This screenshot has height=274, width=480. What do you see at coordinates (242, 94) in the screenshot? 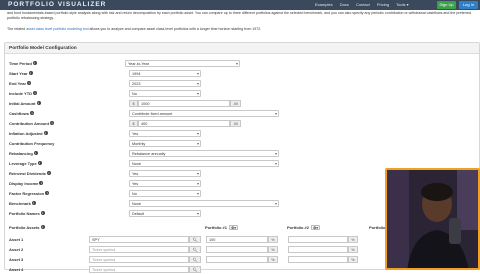
I see `row-include-ytd: Include YTD i No` at bounding box center [242, 94].